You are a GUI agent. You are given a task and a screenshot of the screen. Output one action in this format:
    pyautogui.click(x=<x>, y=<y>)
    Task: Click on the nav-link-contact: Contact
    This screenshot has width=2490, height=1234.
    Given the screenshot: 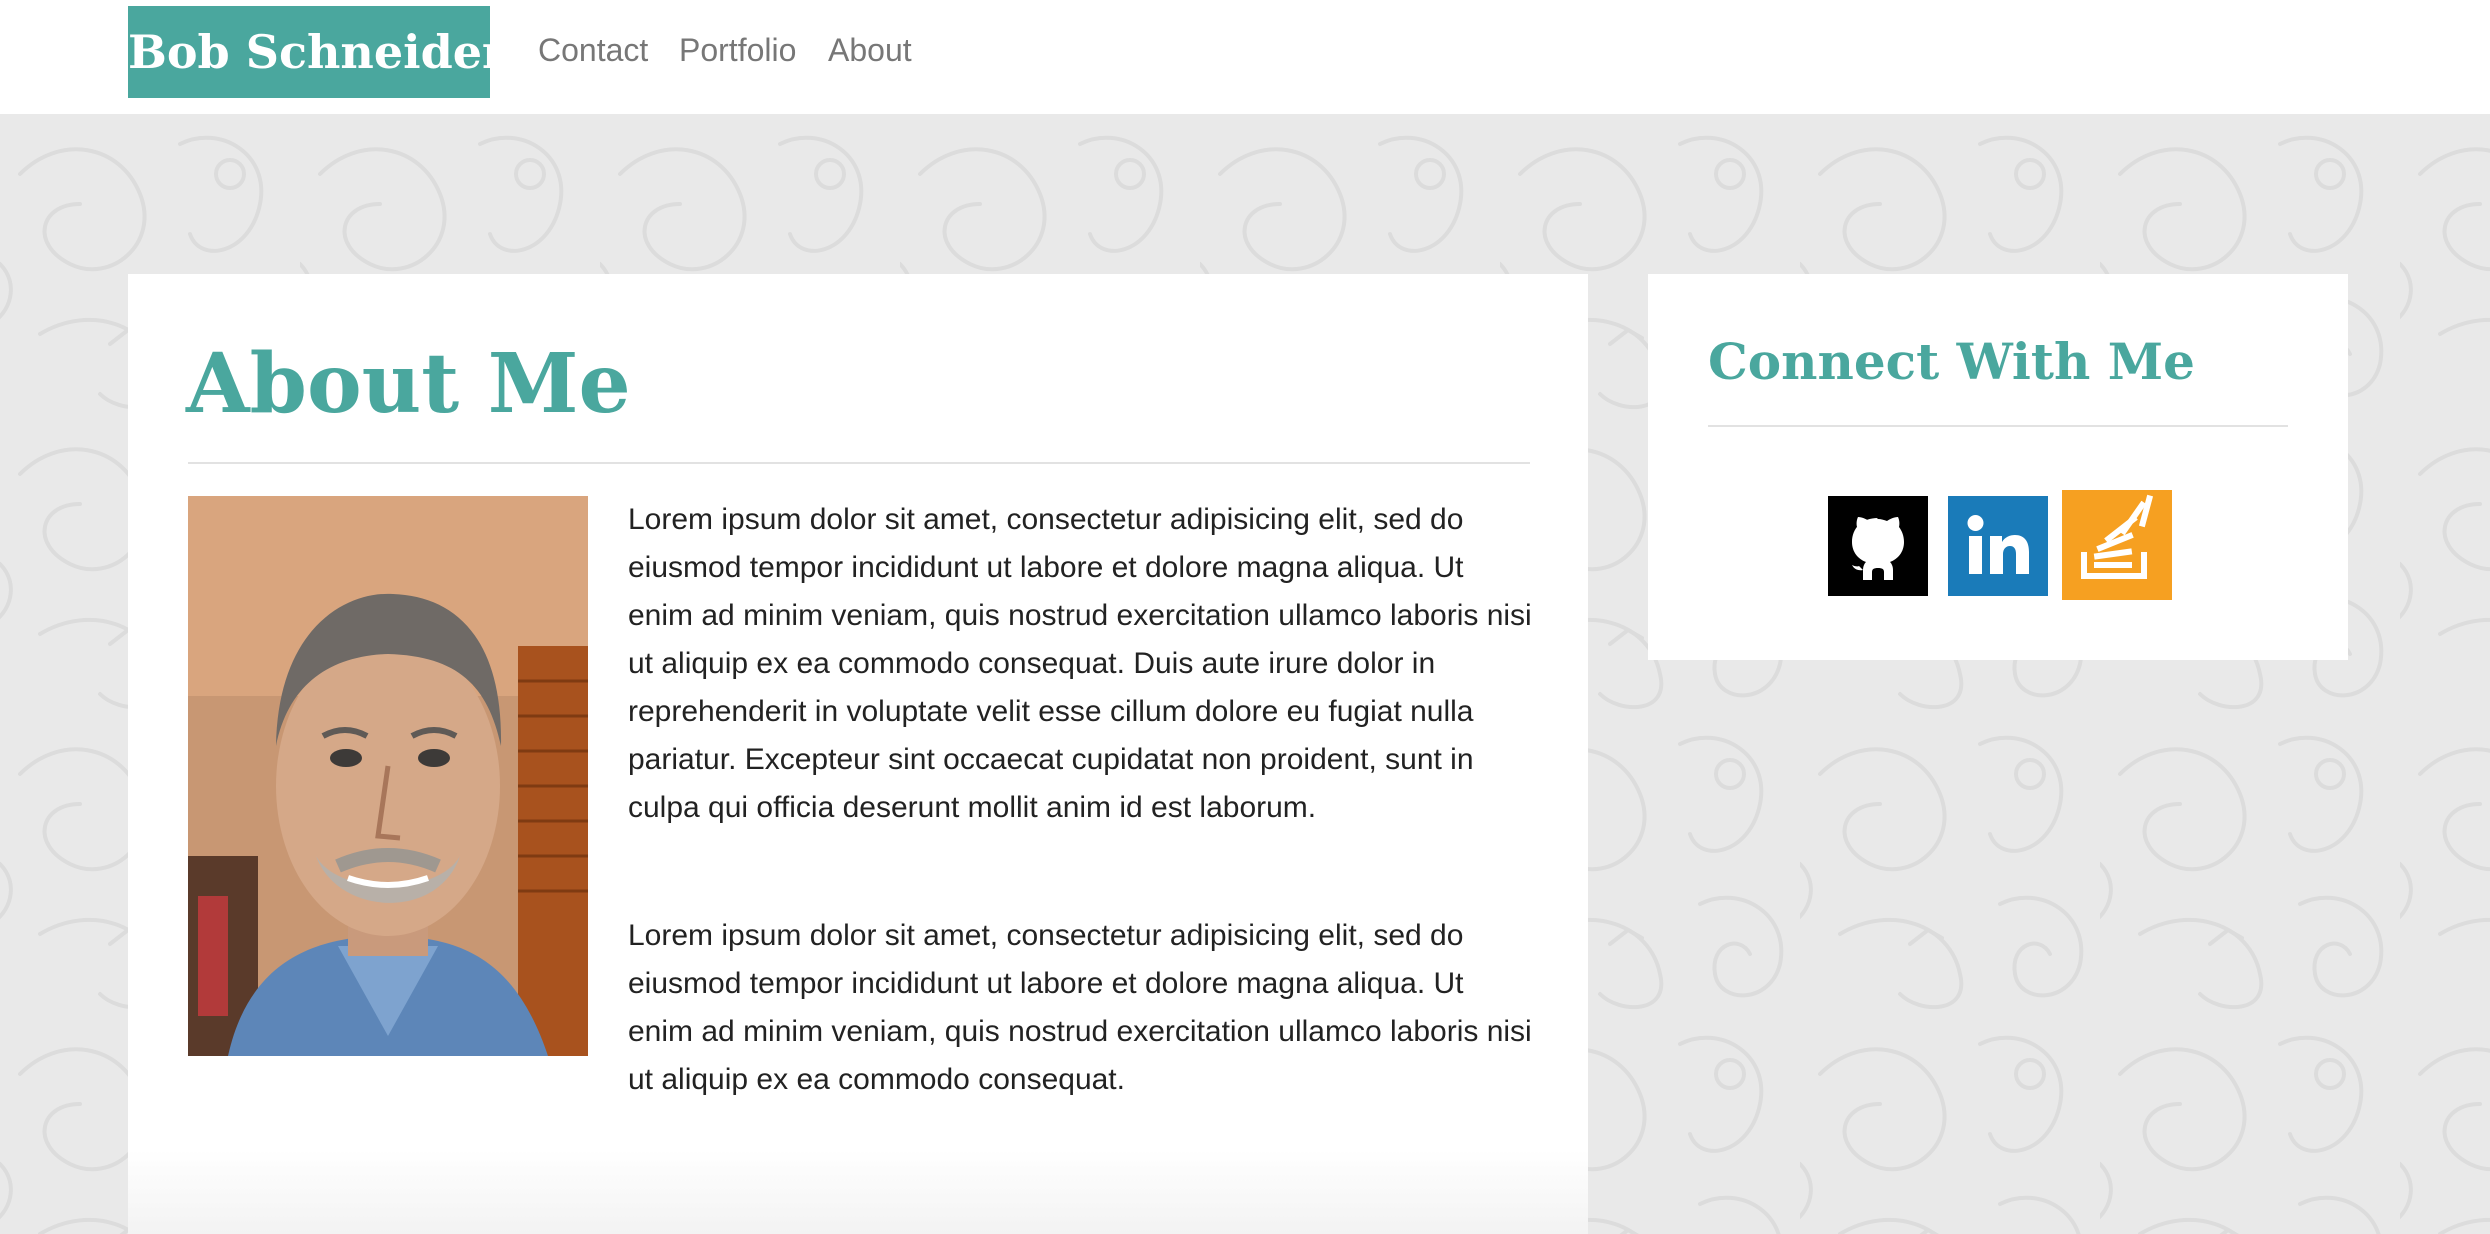 What is the action you would take?
    pyautogui.click(x=593, y=50)
    